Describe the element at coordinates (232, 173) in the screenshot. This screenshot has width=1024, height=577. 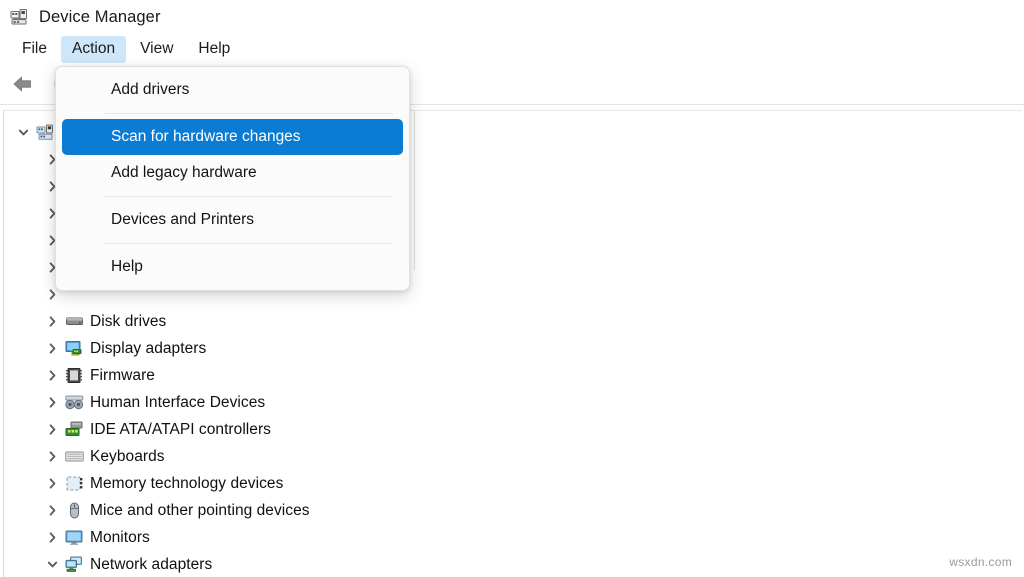
I see `menu-item-add-legacy-hardware: Add legacy hardware` at that location.